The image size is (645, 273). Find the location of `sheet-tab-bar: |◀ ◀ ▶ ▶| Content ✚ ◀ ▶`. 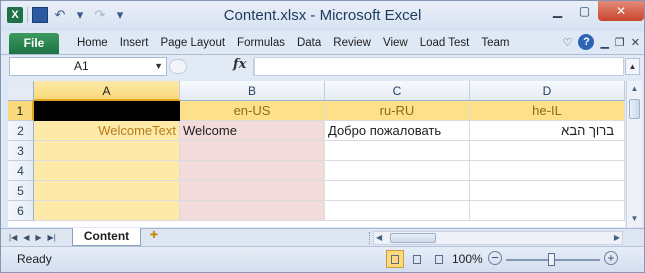

sheet-tab-bar: |◀ ◀ ▶ ▶| Content ✚ ◀ ▶ is located at coordinates (322, 237).